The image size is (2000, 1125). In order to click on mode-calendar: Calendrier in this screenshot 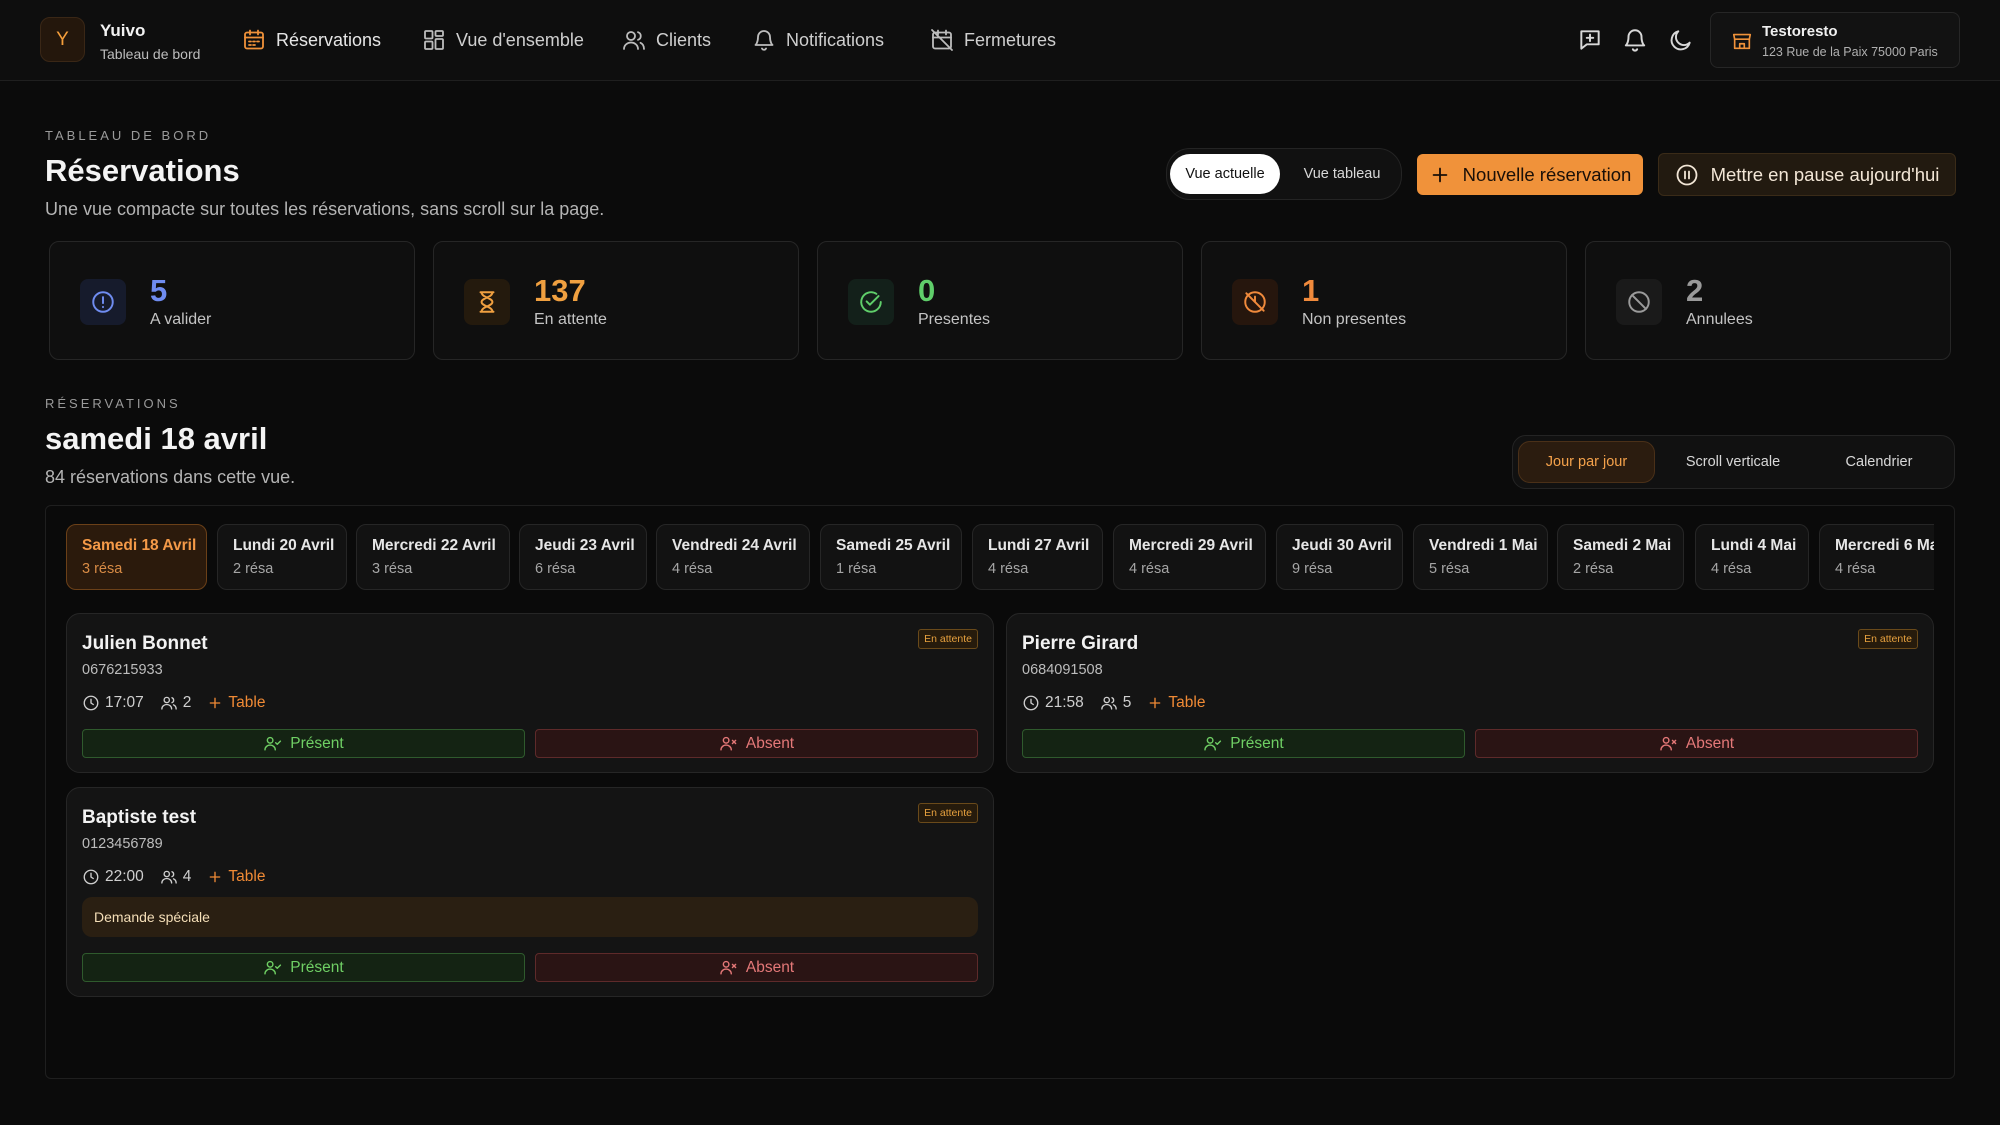, I will do `click(1879, 462)`.